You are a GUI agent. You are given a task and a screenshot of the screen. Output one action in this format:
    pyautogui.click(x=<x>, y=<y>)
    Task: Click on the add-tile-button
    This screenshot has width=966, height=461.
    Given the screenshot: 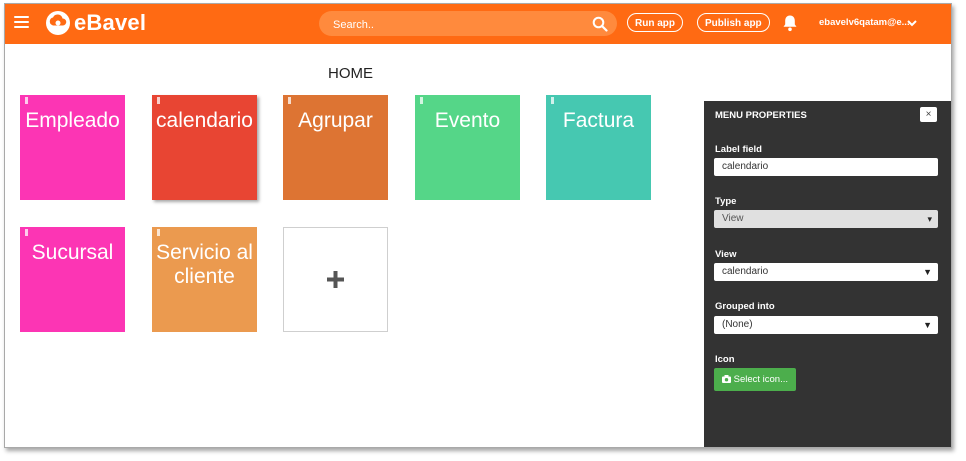 What is the action you would take?
    pyautogui.click(x=335, y=279)
    